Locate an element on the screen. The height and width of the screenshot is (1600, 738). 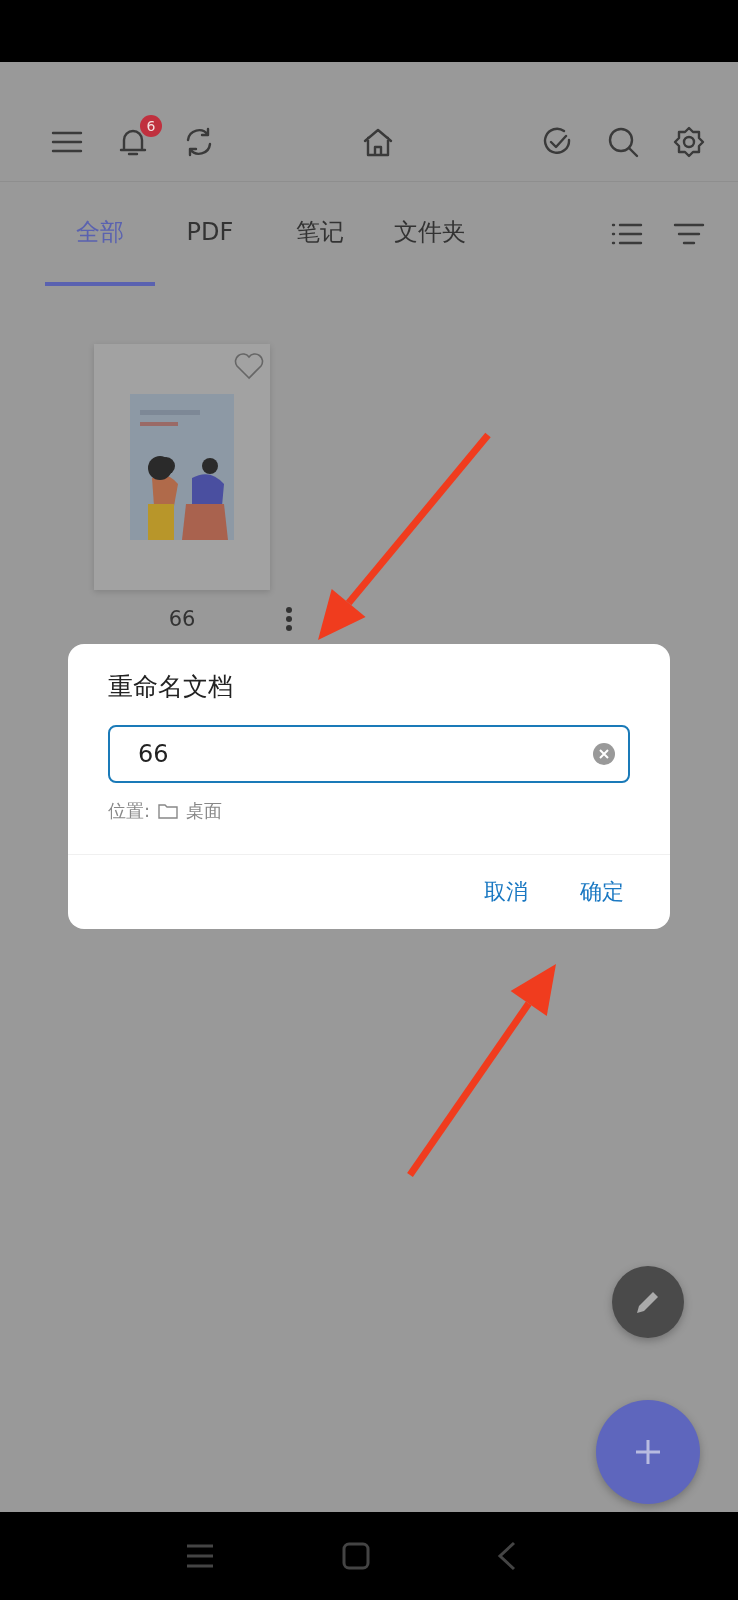
folder-icon is located at coordinates (168, 811).